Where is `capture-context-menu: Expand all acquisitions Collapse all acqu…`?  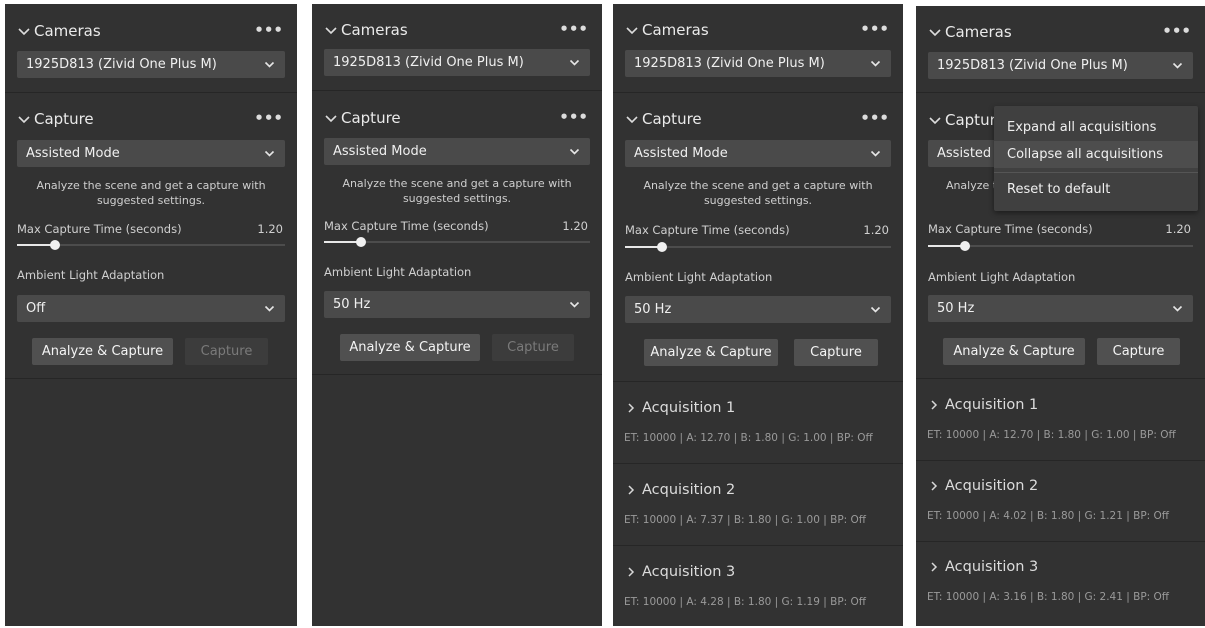 capture-context-menu: Expand all acquisitions Collapse all acqu… is located at coordinates (1096, 158).